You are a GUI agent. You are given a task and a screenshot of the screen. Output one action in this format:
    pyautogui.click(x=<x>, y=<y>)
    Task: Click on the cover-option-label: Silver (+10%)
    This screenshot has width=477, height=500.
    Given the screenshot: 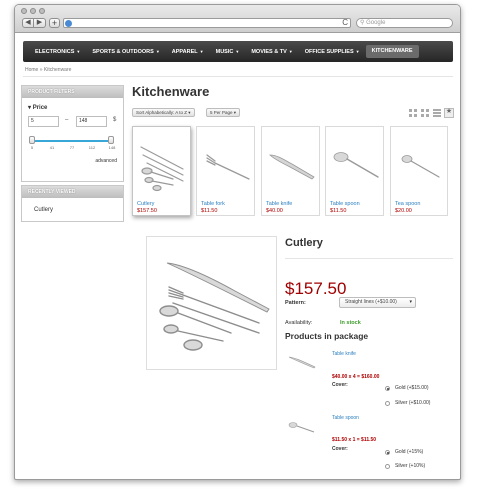 What is the action you would take?
    pyautogui.click(x=410, y=466)
    